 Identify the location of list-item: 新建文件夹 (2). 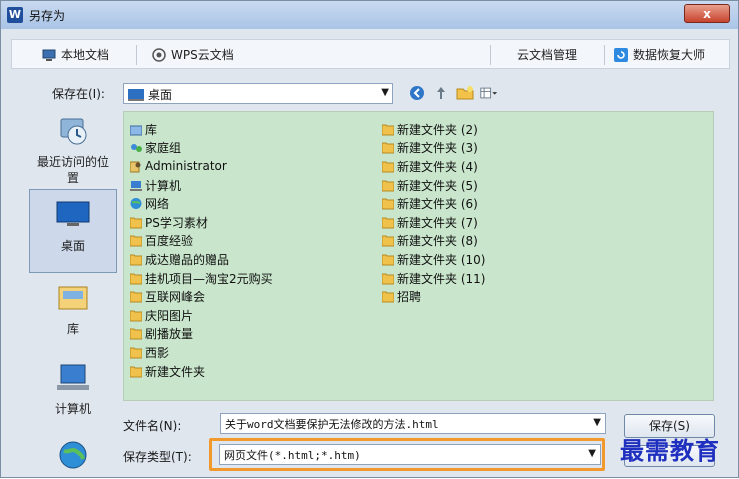
(433, 129).